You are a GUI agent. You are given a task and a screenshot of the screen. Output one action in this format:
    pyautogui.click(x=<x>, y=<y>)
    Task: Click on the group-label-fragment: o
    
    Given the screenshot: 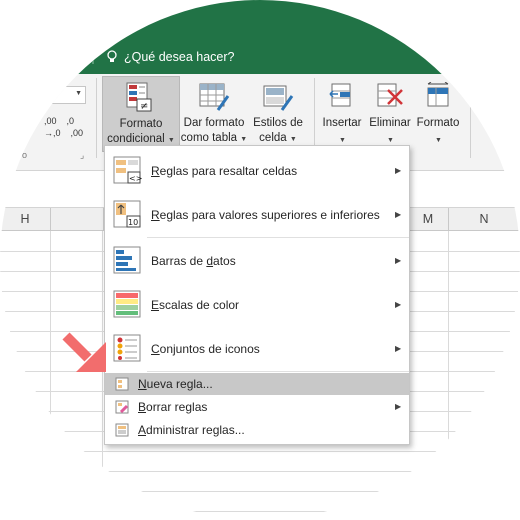 What is the action you would take?
    pyautogui.click(x=25, y=155)
    